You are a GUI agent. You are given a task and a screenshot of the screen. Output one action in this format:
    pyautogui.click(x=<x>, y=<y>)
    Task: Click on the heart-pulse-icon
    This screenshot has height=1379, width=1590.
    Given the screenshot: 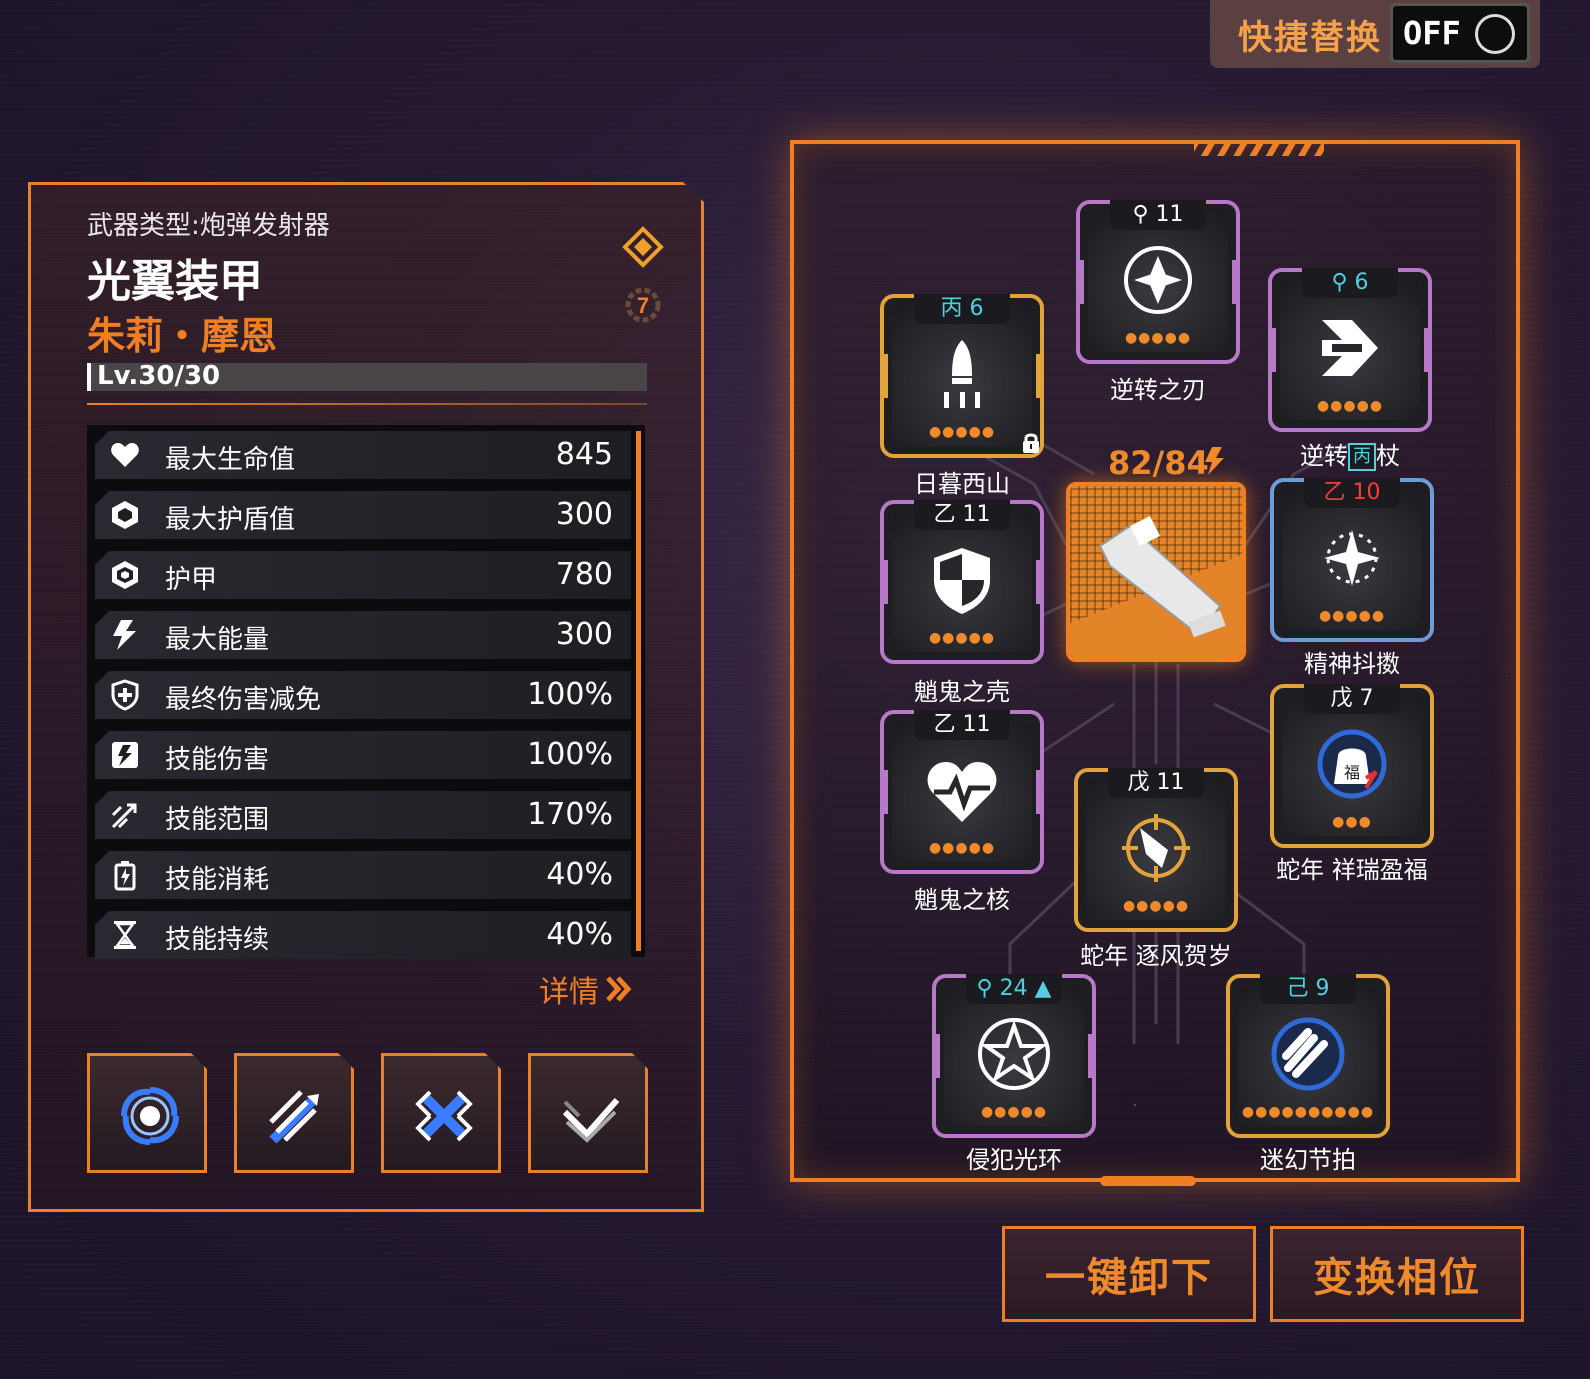 What is the action you would take?
    pyautogui.click(x=962, y=792)
    